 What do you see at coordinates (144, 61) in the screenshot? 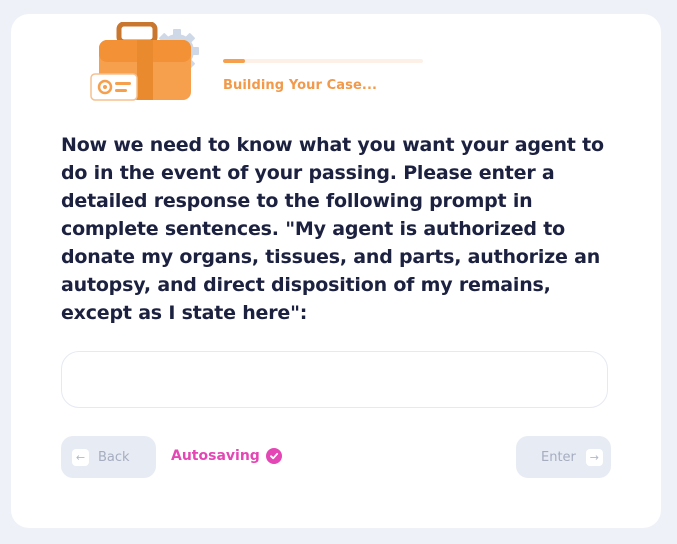
I see `briefcase-gear-icon` at bounding box center [144, 61].